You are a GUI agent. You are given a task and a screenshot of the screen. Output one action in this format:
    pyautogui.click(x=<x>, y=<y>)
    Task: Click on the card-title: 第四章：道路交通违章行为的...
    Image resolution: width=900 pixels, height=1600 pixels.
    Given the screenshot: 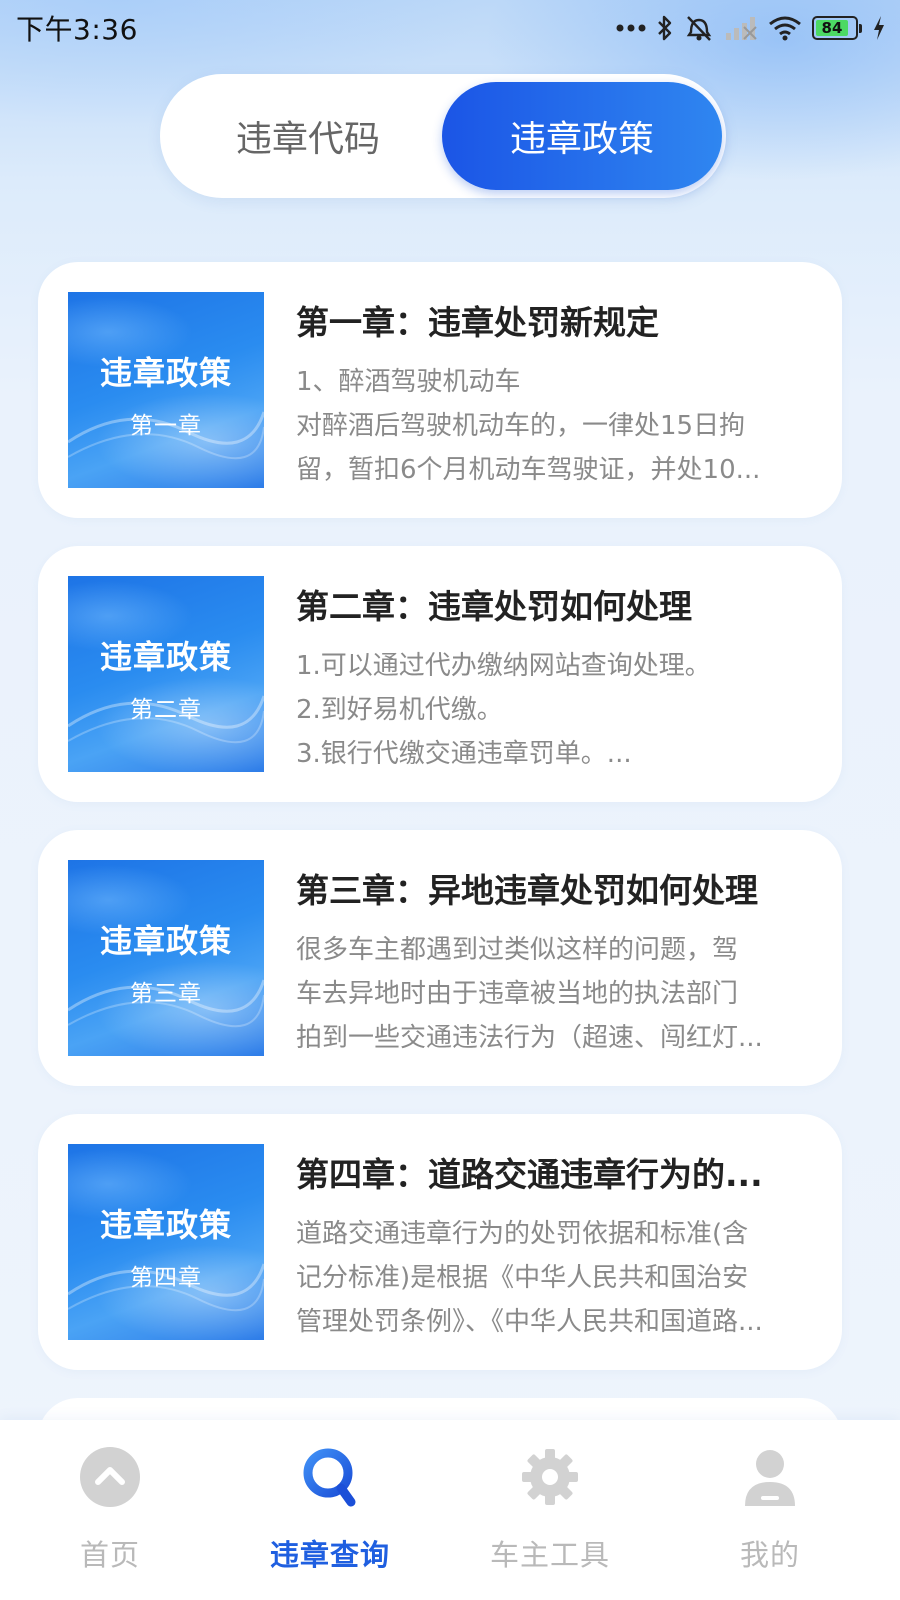 What is the action you would take?
    pyautogui.click(x=529, y=1174)
    